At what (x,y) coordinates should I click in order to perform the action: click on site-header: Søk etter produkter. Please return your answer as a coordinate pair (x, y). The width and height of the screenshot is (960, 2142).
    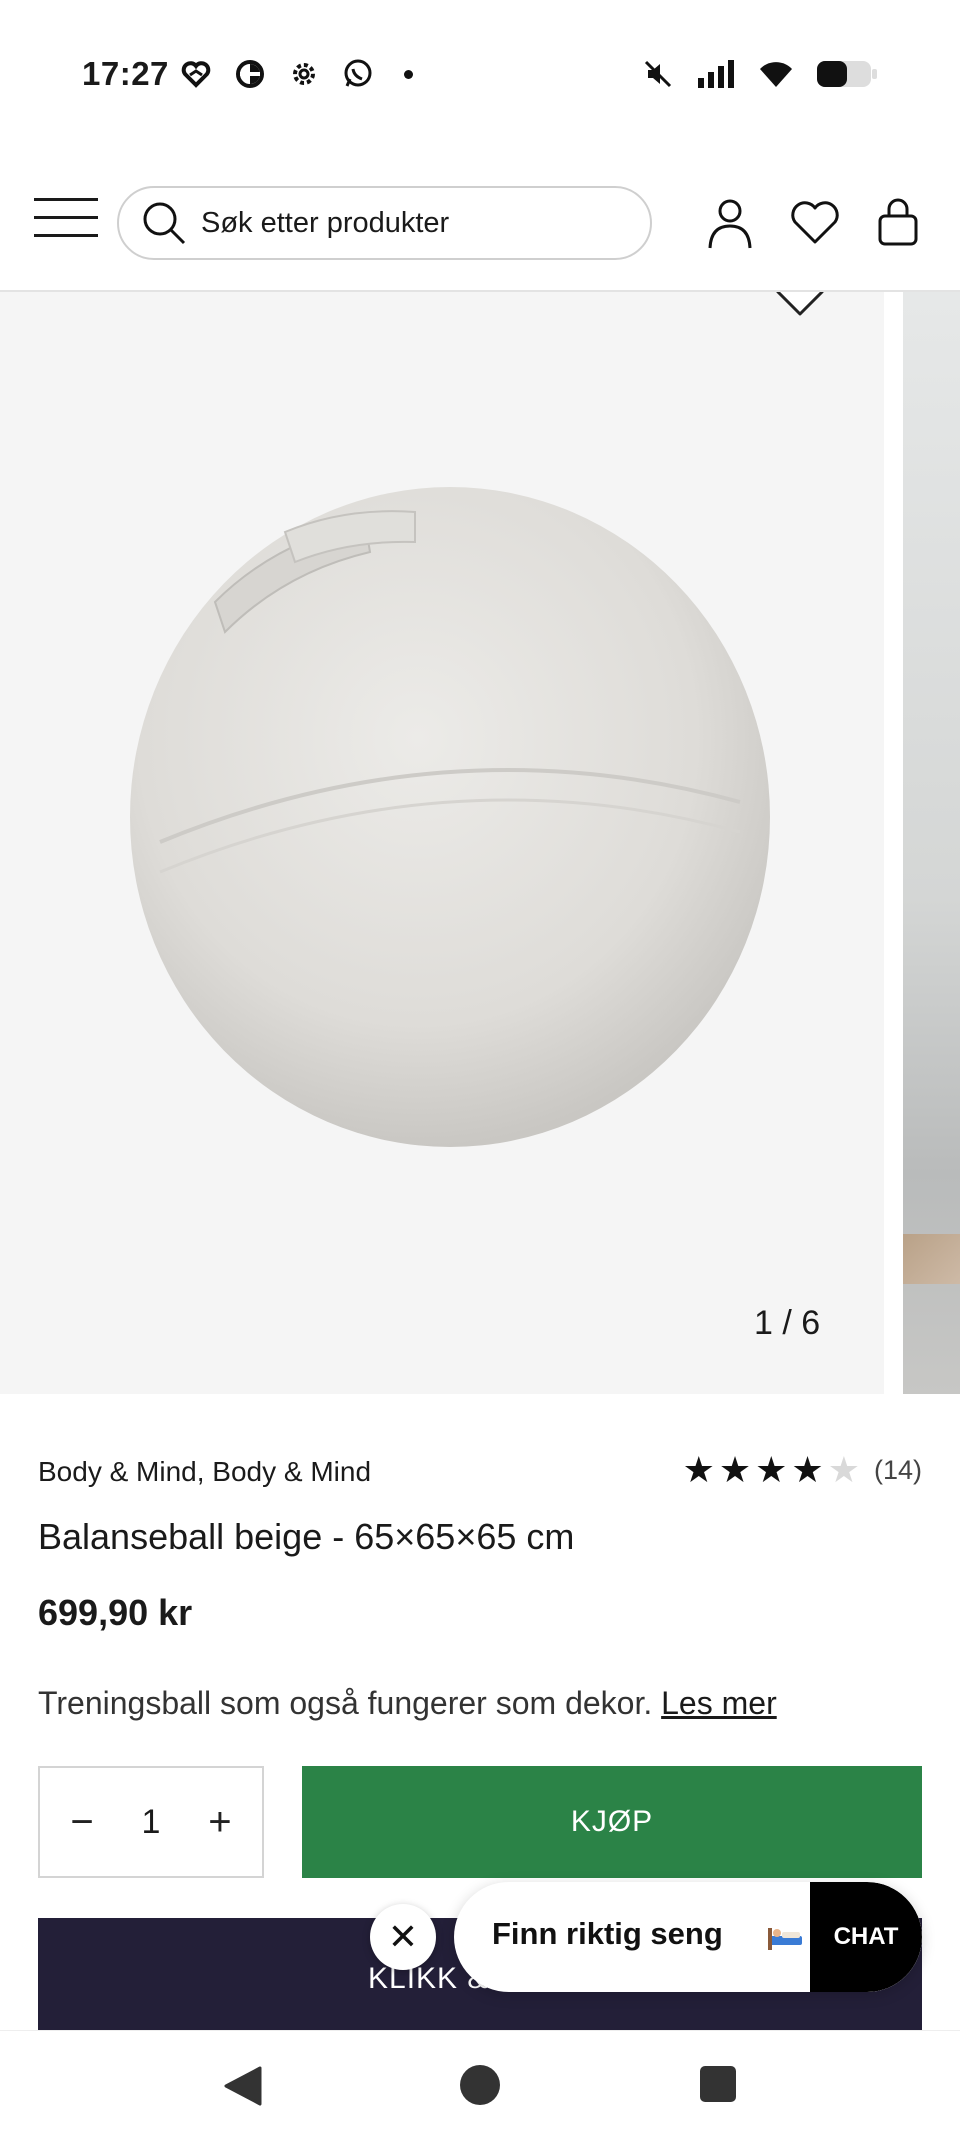
    Looking at the image, I should click on (480, 230).